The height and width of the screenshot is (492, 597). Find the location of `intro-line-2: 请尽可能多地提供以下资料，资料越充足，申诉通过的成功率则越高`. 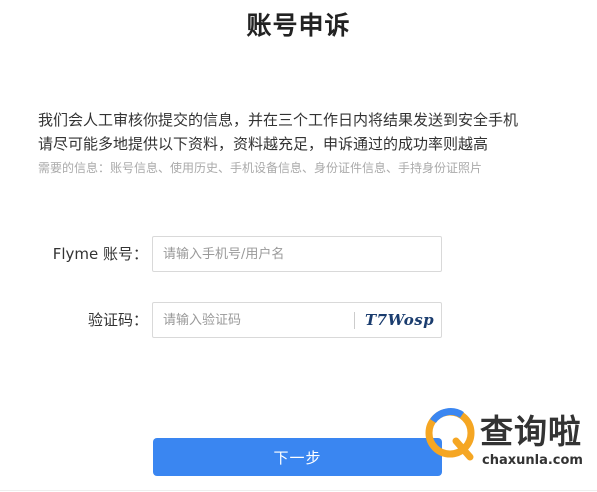

intro-line-2: 请尽可能多地提供以下资料，资料越充足，申诉通过的成功率则越高 is located at coordinates (263, 144).